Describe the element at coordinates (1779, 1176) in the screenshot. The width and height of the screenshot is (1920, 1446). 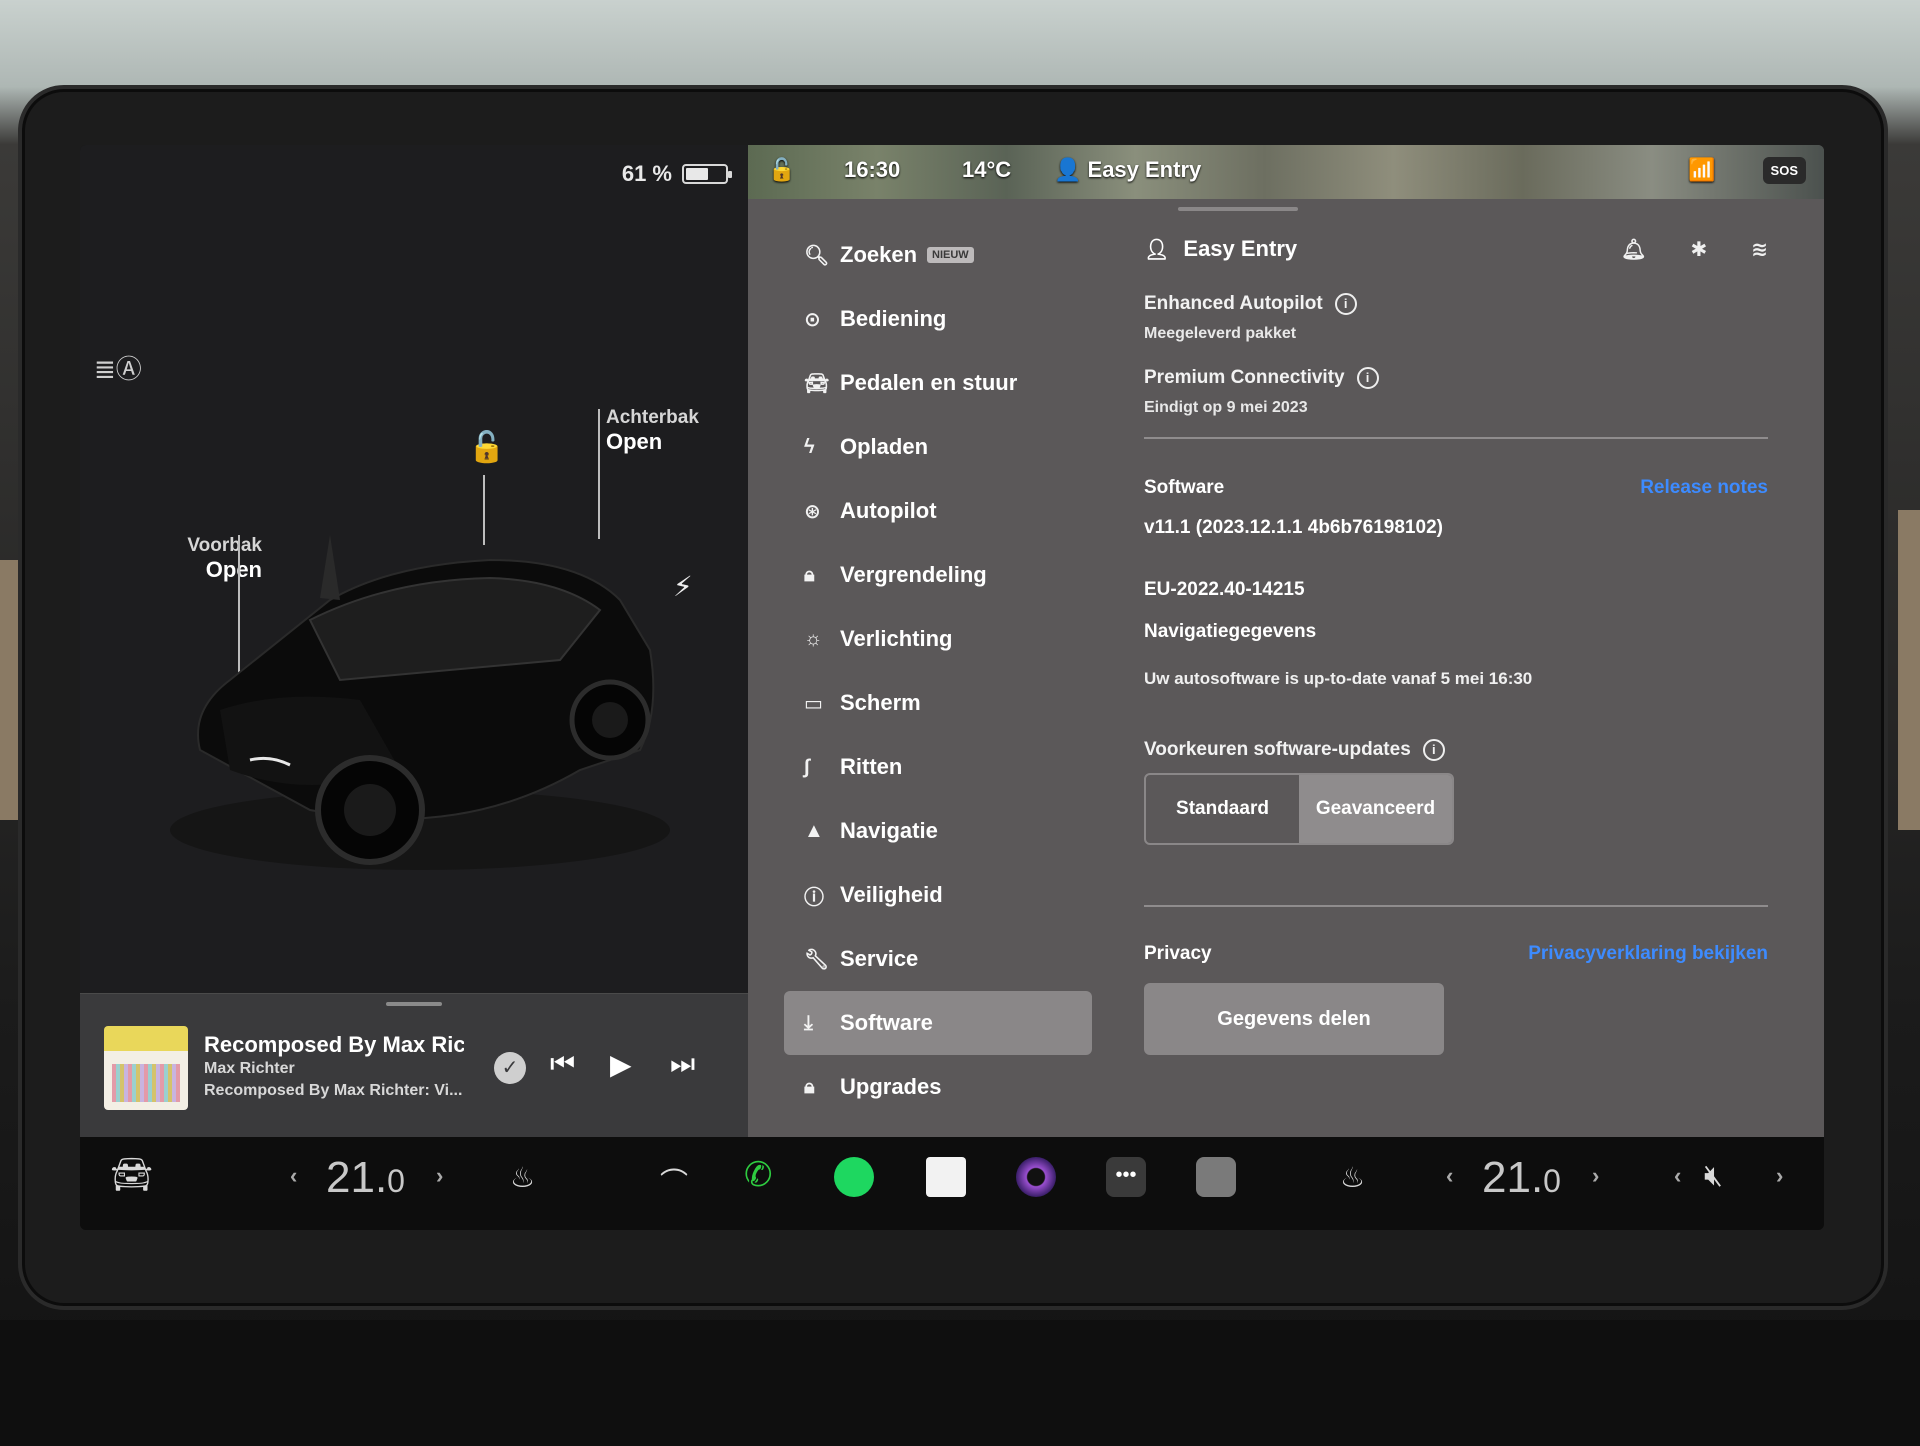
I see `volume-increase: ›` at that location.